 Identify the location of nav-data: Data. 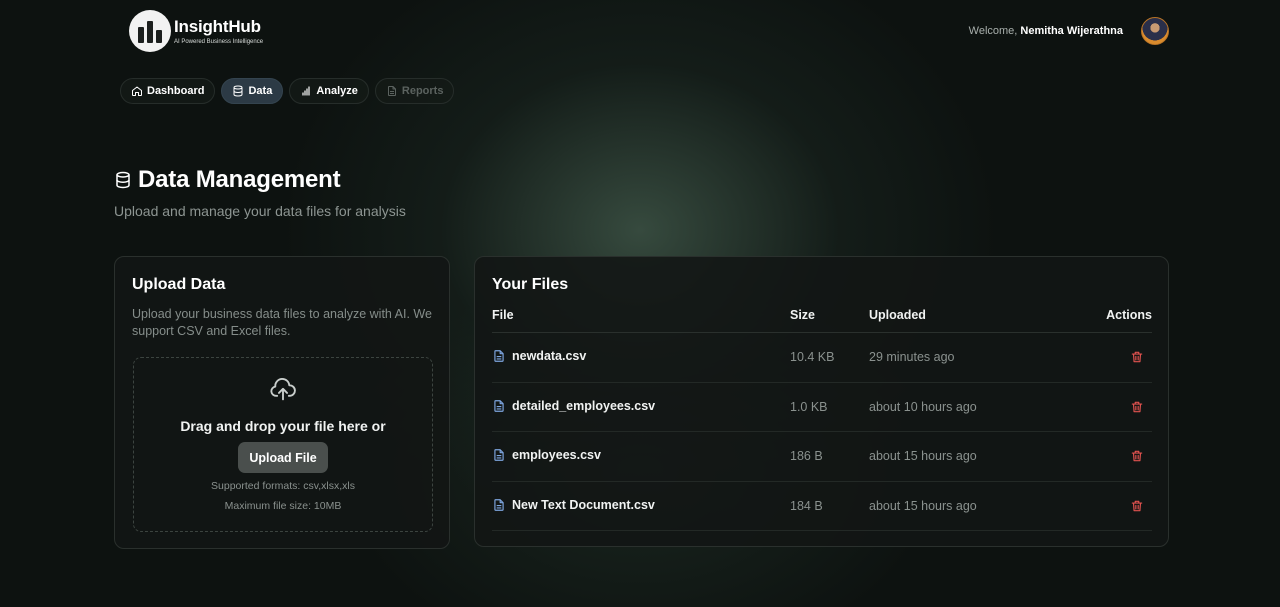
(252, 91).